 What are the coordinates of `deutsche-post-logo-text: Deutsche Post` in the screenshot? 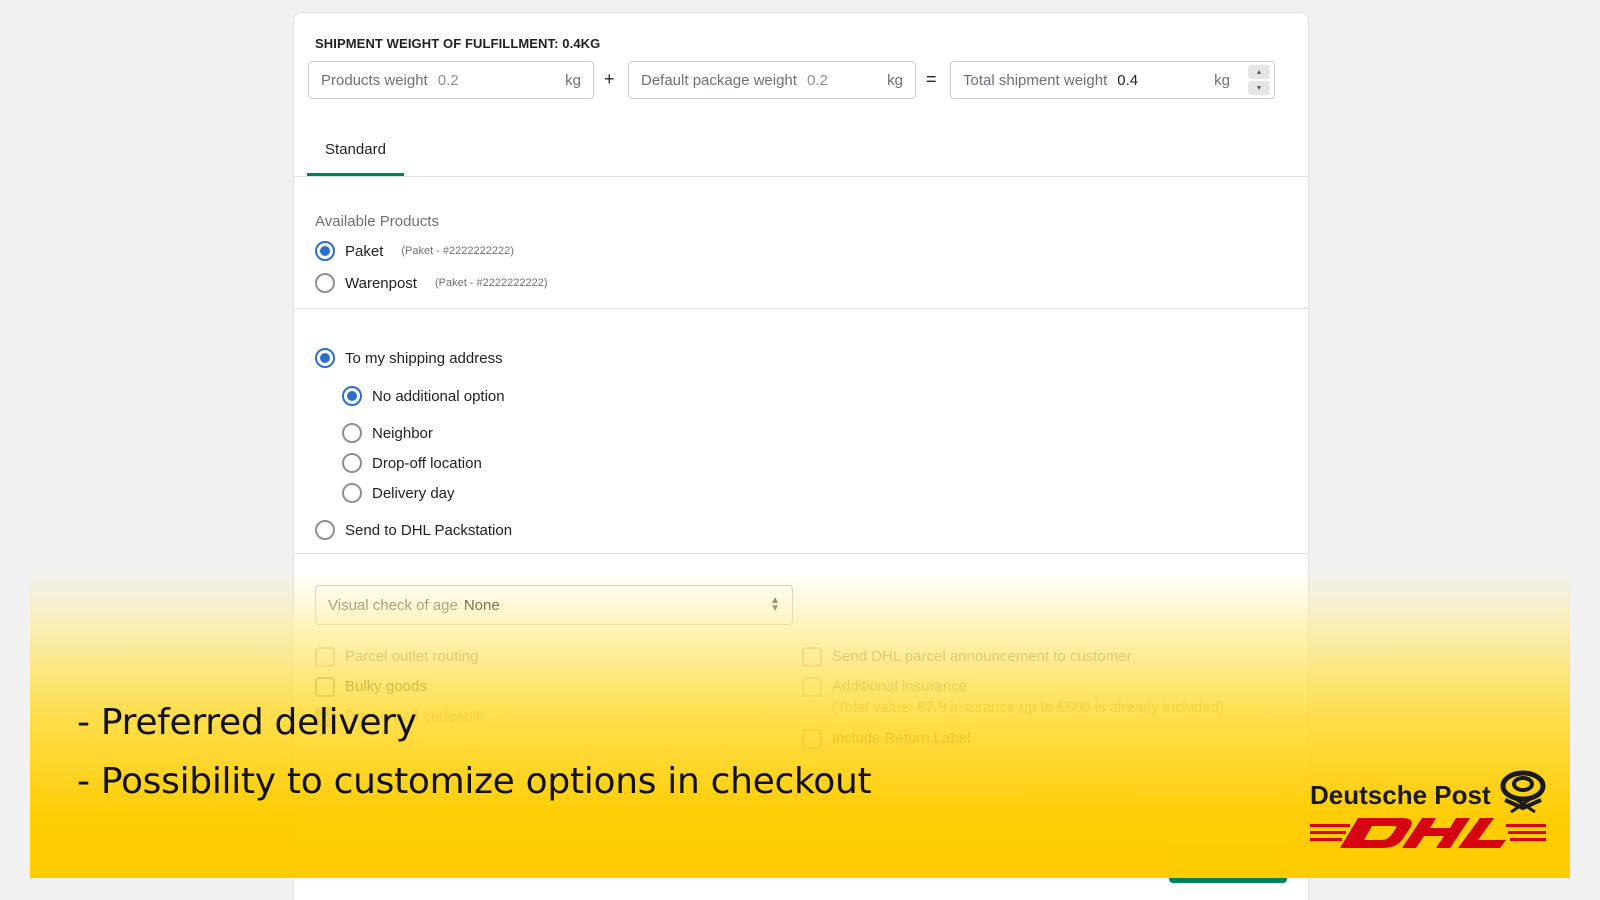 It's located at (1400, 795).